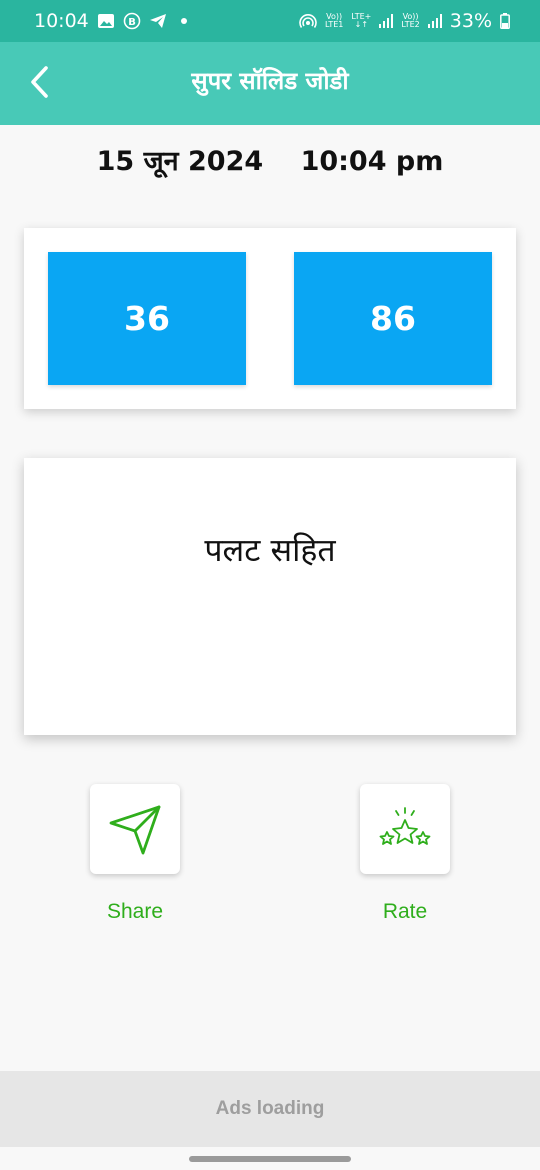 Image resolution: width=540 pixels, height=1170 pixels. What do you see at coordinates (270, 81) in the screenshot?
I see `page-title: सुपर सॉलिड जोडी` at bounding box center [270, 81].